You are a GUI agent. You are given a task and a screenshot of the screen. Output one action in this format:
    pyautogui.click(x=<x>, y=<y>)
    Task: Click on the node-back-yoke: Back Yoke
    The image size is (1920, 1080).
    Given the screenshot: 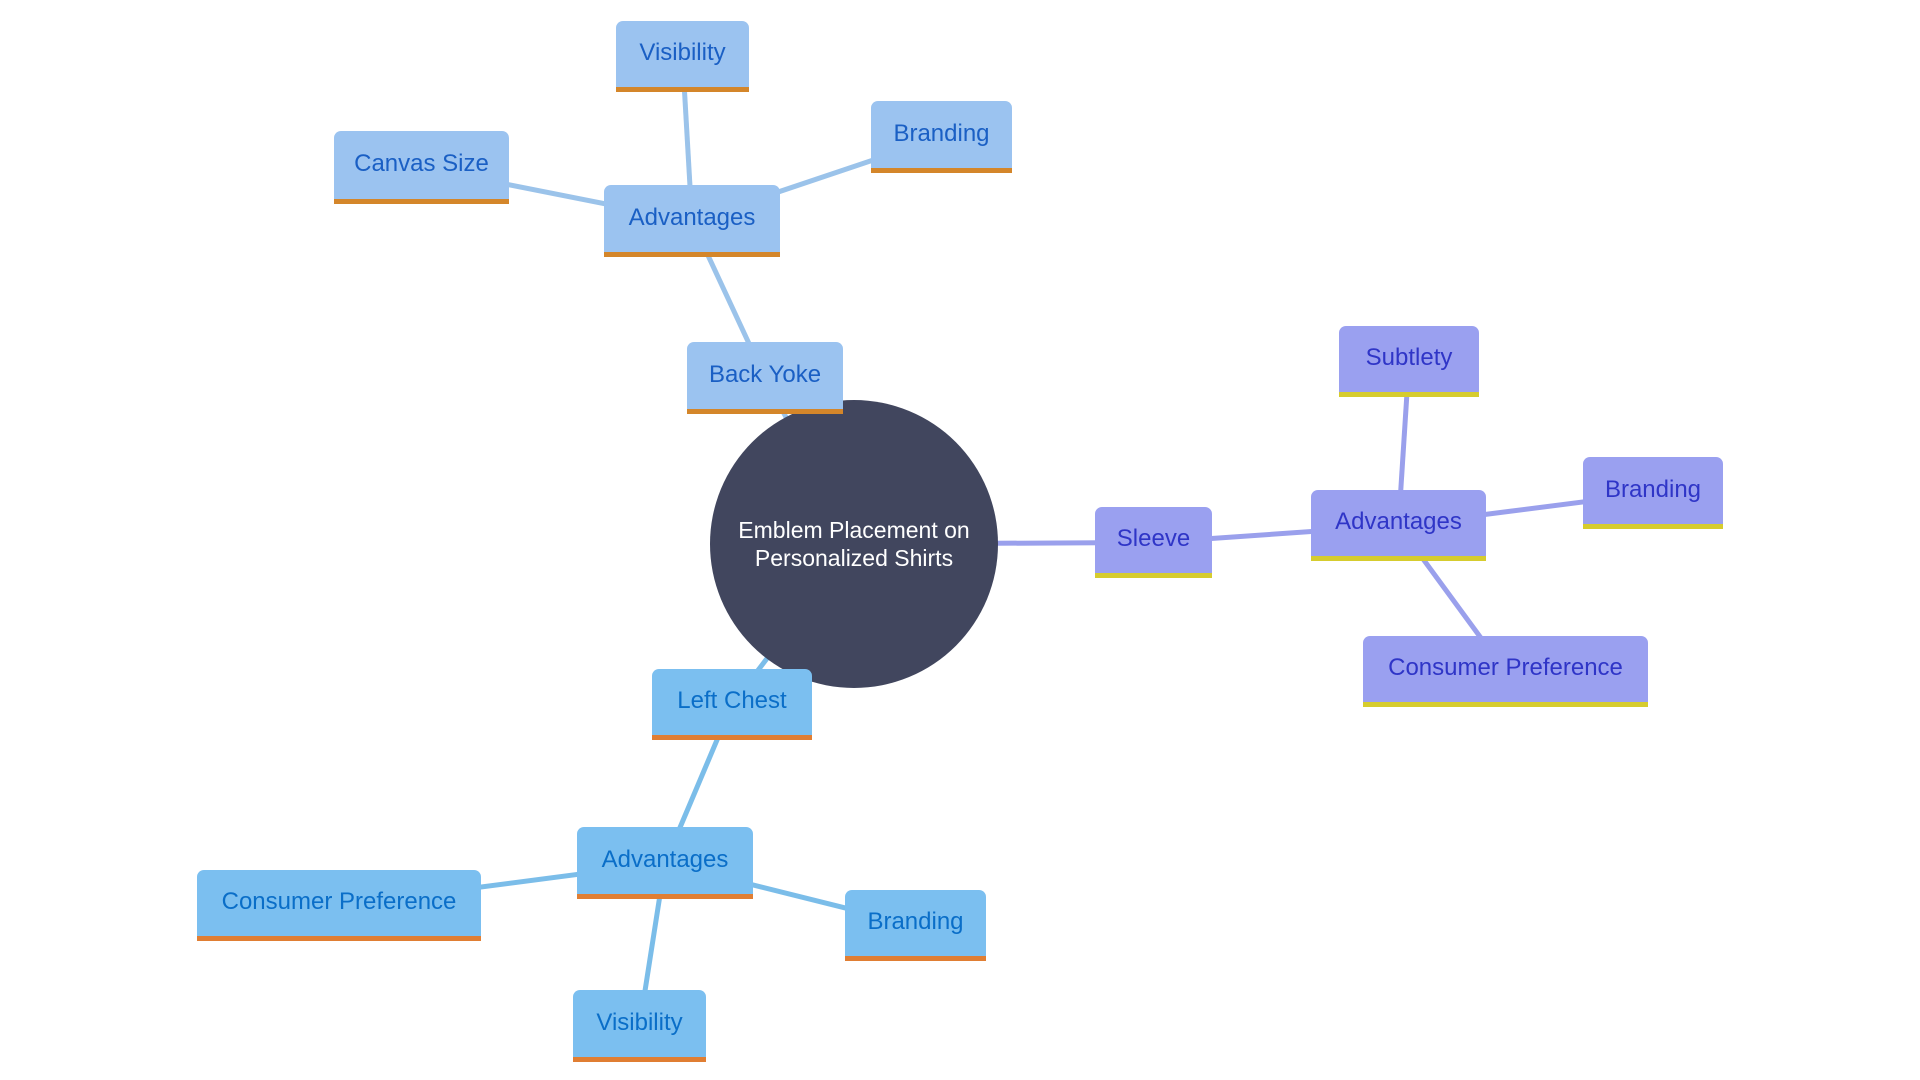 What is the action you would take?
    pyautogui.click(x=765, y=378)
    